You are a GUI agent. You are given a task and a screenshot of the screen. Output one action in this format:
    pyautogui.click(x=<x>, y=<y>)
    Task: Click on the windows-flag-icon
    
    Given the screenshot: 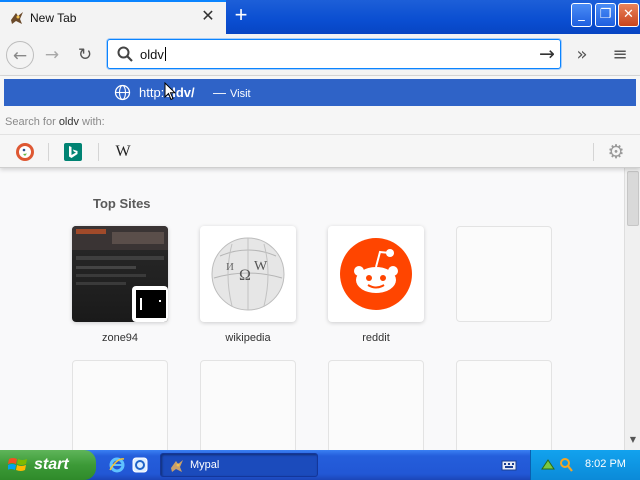 What is the action you would take?
    pyautogui.click(x=17, y=464)
    